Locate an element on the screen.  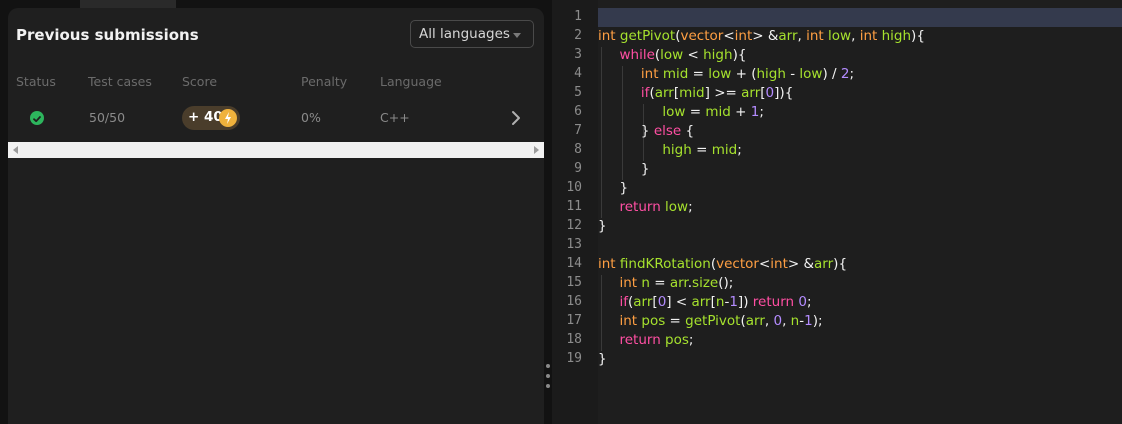
language-filter-select: All languages is located at coordinates (472, 34).